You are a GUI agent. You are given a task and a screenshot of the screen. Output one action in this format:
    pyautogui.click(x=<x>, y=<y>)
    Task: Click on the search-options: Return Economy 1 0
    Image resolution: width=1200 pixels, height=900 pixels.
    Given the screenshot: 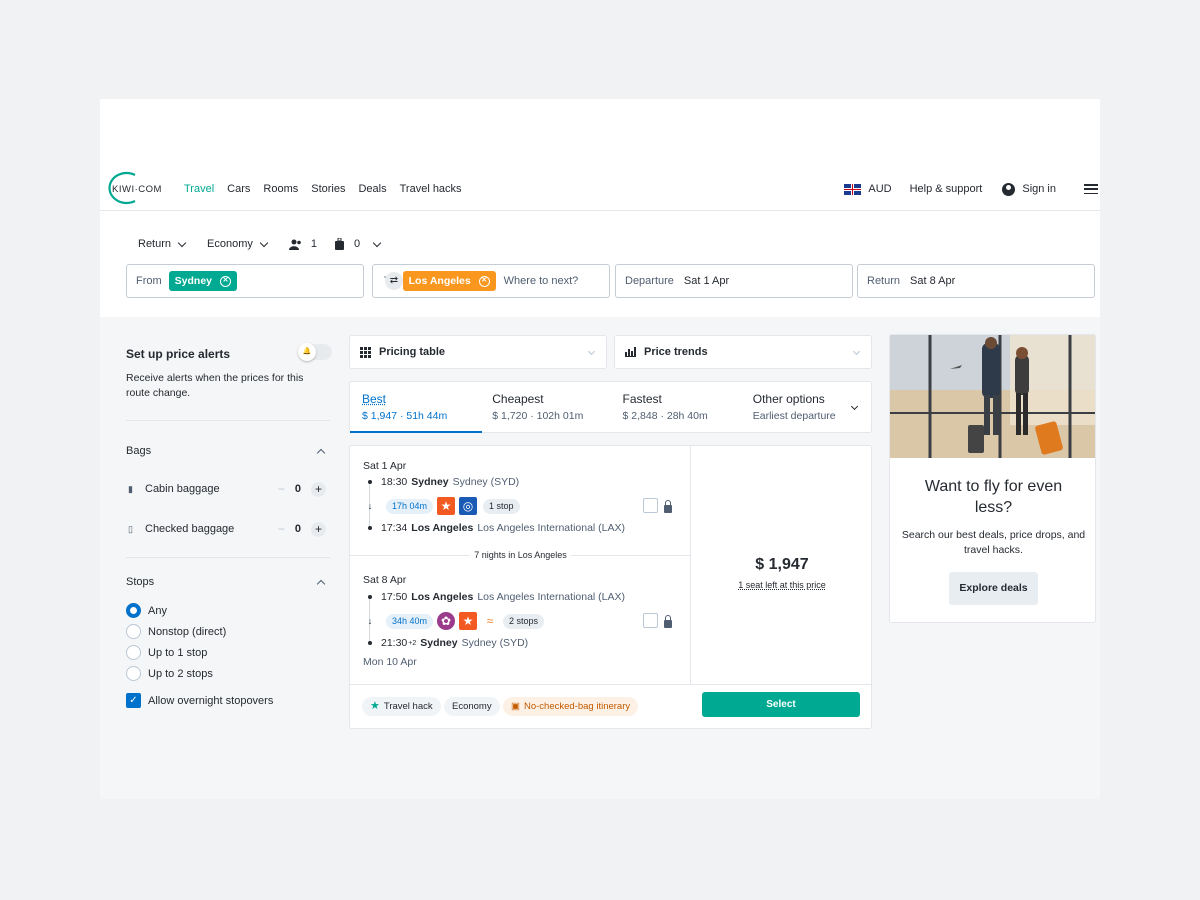 What is the action you would take?
    pyautogui.click(x=270, y=244)
    